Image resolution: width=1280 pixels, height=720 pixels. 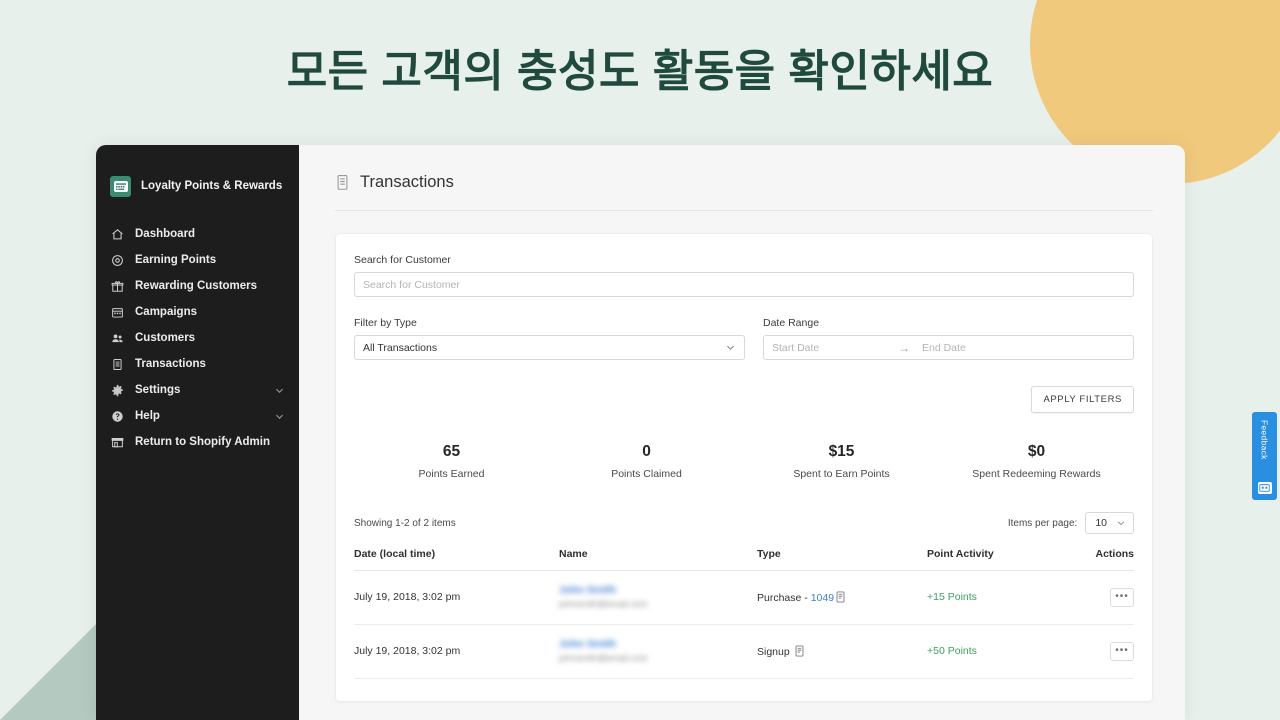 What do you see at coordinates (197, 416) in the screenshot?
I see `sidebar-item-help: Help` at bounding box center [197, 416].